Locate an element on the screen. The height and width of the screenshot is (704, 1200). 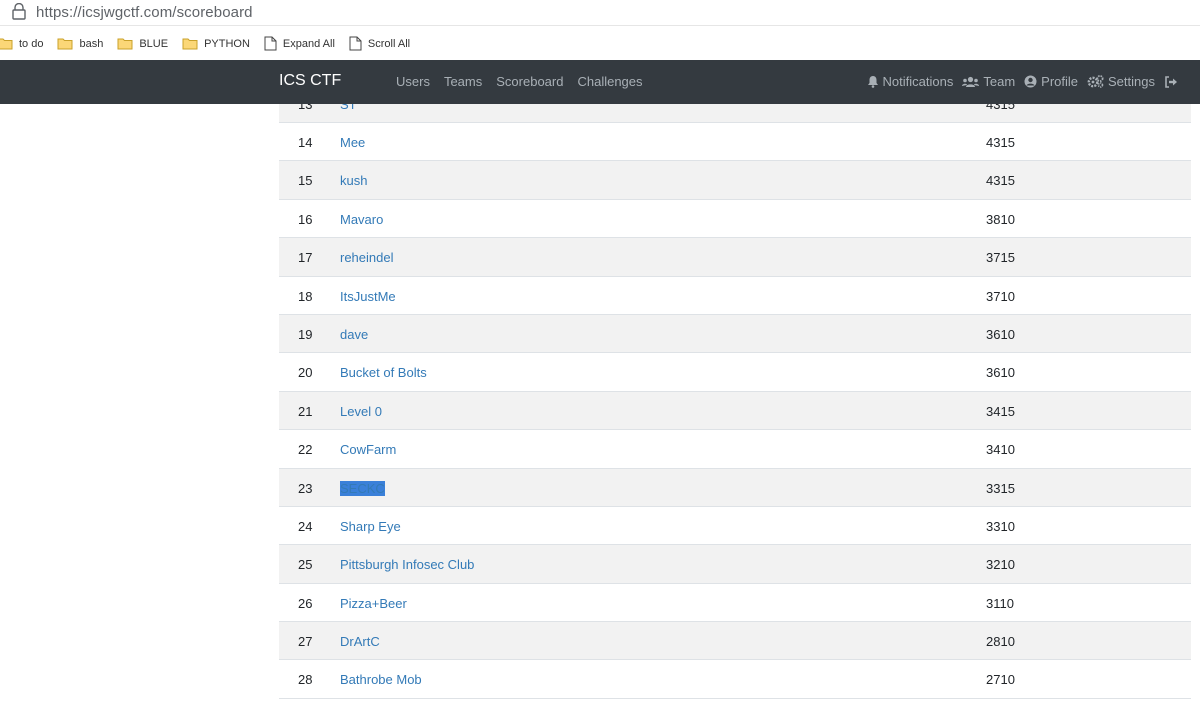
table-row: 20 Bucket of Bolts 3610 is located at coordinates (735, 372).